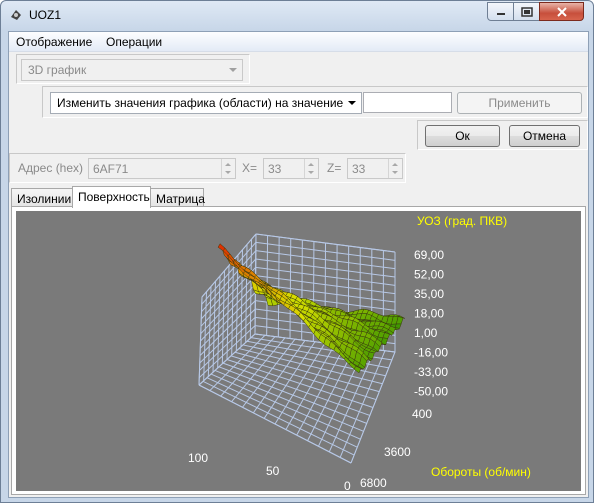  What do you see at coordinates (298, 42) in the screenshot?
I see `menu-bar: Отображение Операции` at bounding box center [298, 42].